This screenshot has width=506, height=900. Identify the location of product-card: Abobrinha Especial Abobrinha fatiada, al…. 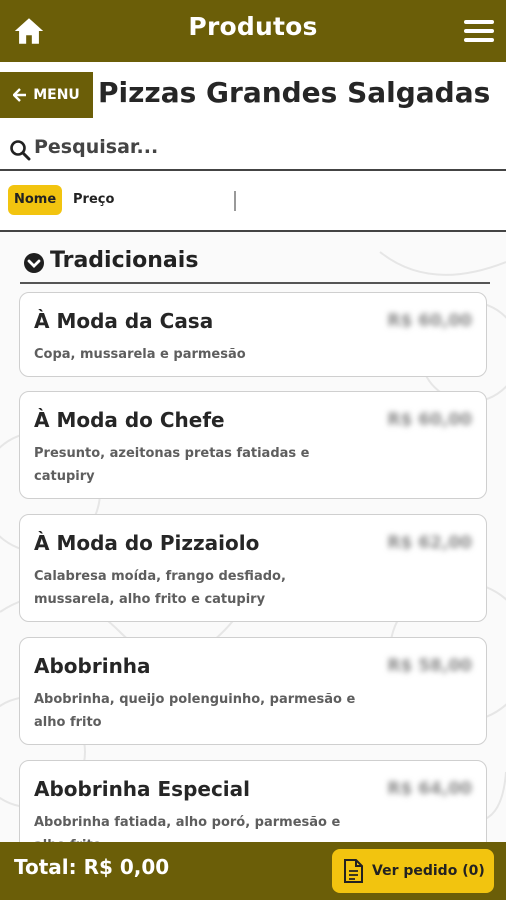
(253, 801).